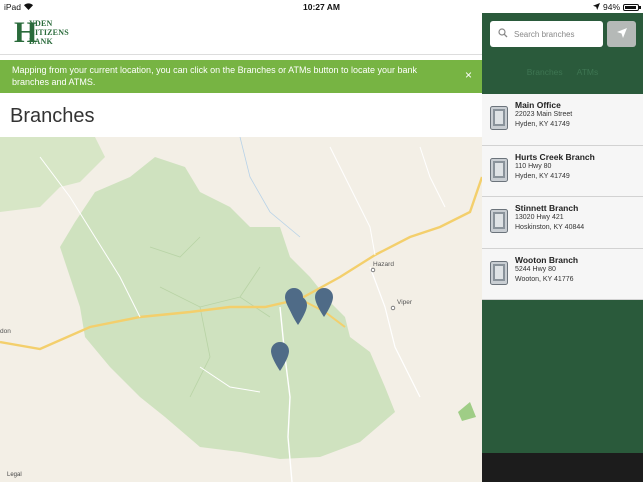 Image resolution: width=643 pixels, height=482 pixels. What do you see at coordinates (538, 105) in the screenshot?
I see `branch-name: Main Office` at bounding box center [538, 105].